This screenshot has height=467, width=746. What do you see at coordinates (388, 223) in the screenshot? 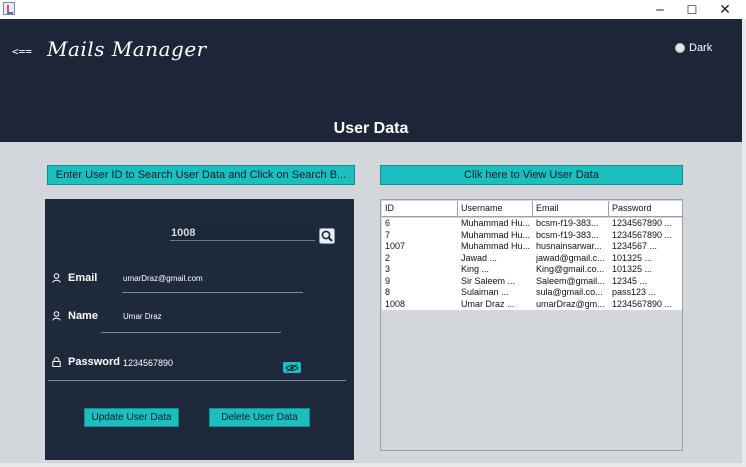
I see `cell-id: 6` at bounding box center [388, 223].